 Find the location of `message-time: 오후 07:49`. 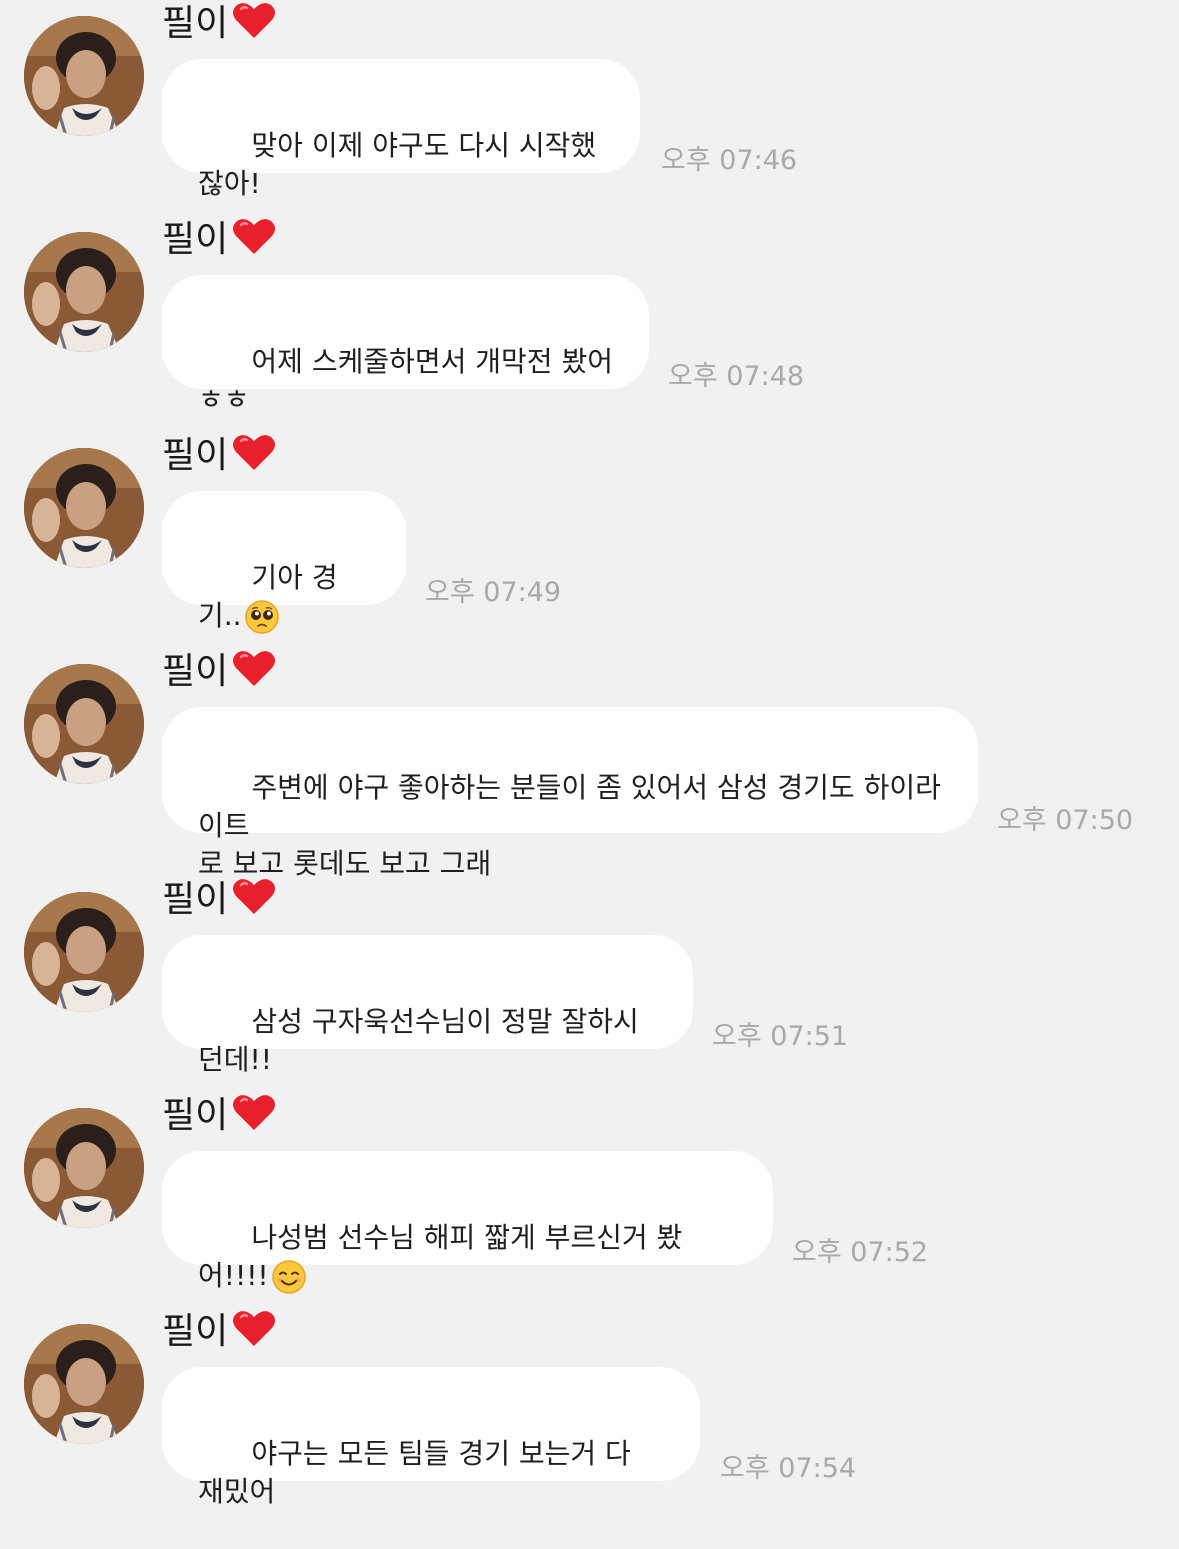

message-time: 오후 07:49 is located at coordinates (493, 592).